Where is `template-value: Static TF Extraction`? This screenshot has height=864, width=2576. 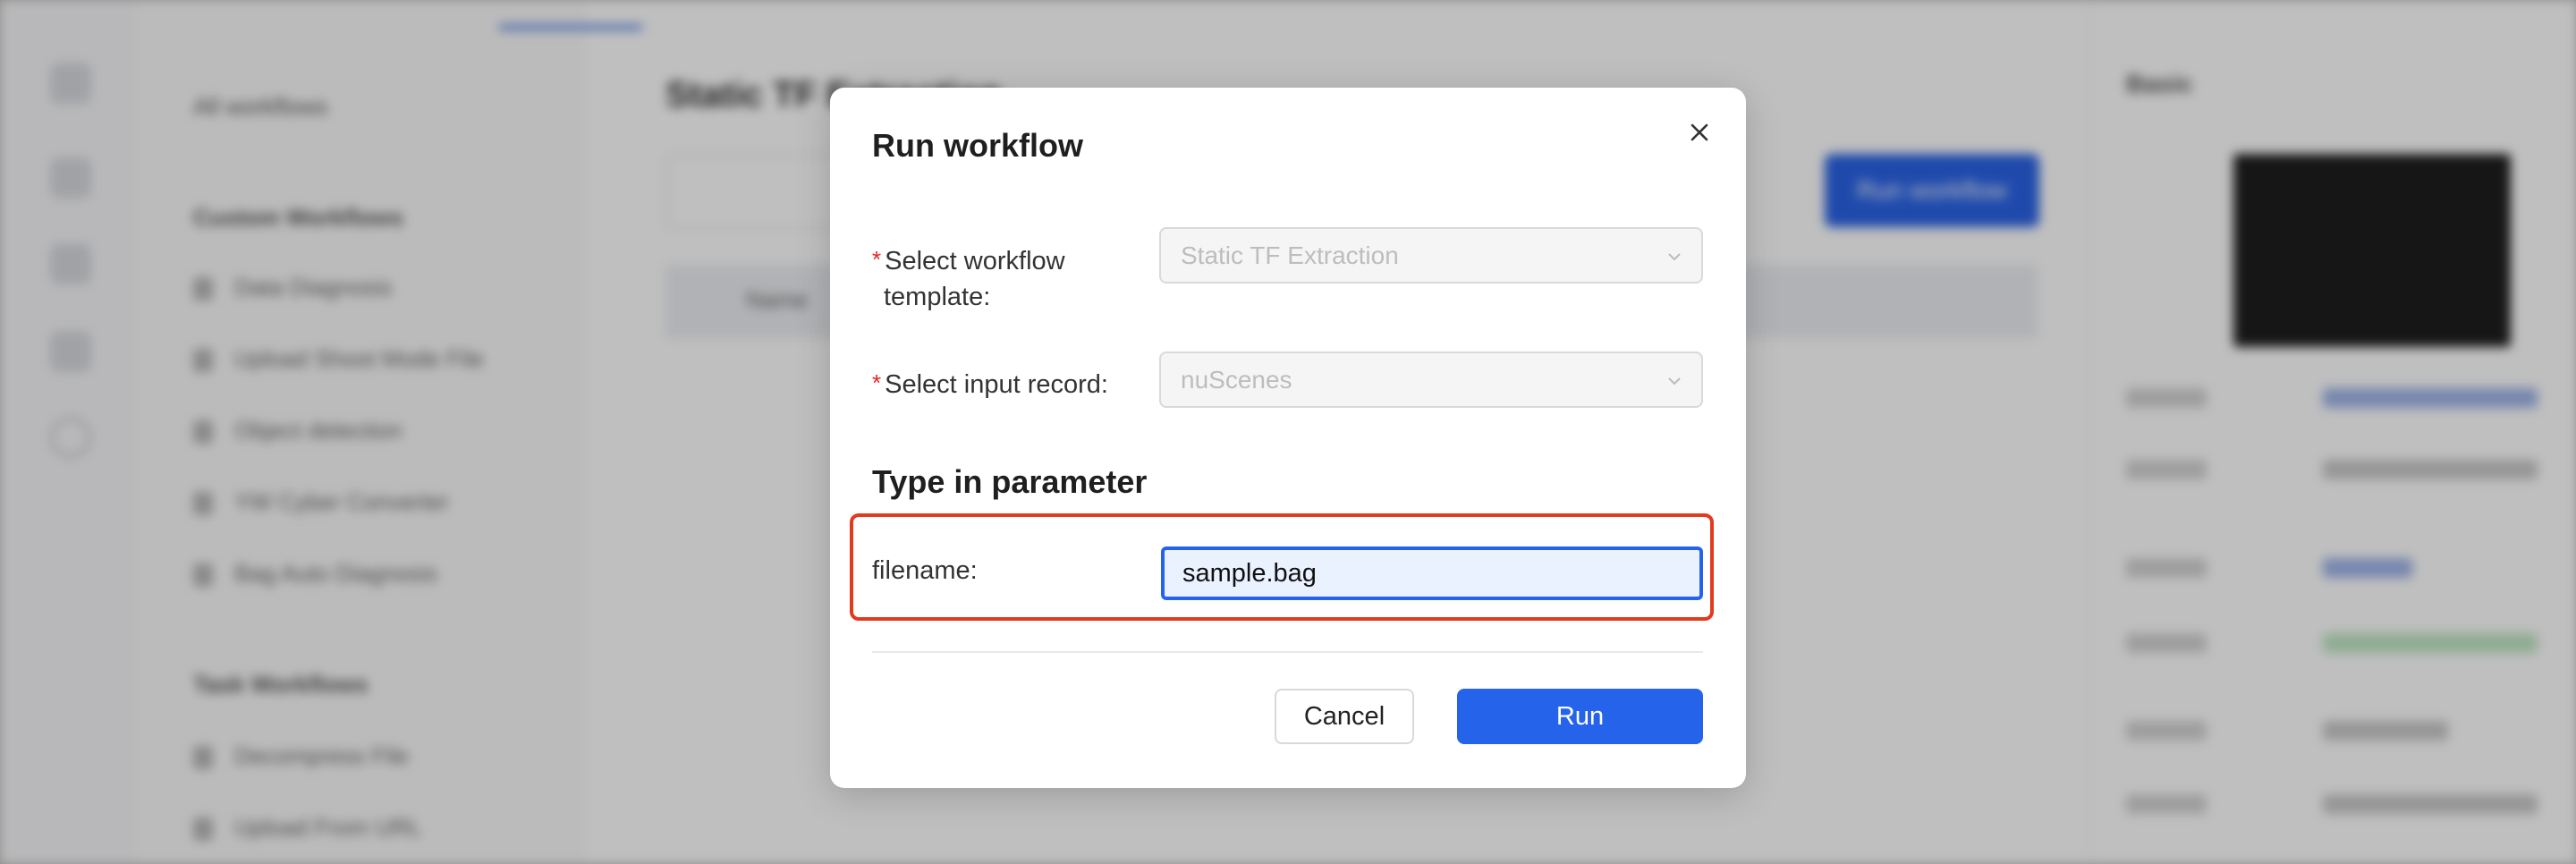 template-value: Static TF Extraction is located at coordinates (1290, 255).